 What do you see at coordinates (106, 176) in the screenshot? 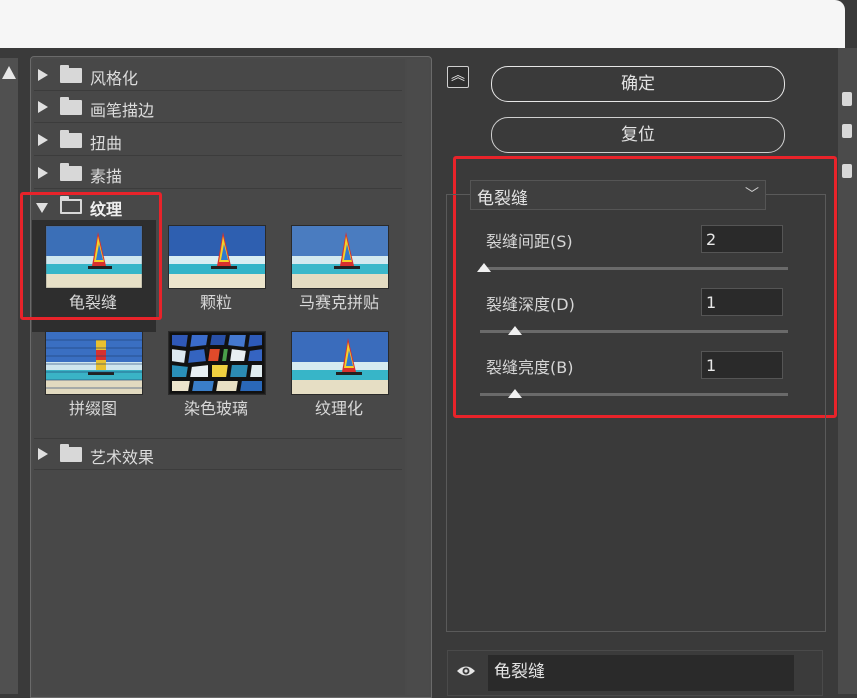
I see `category-label: 素描` at bounding box center [106, 176].